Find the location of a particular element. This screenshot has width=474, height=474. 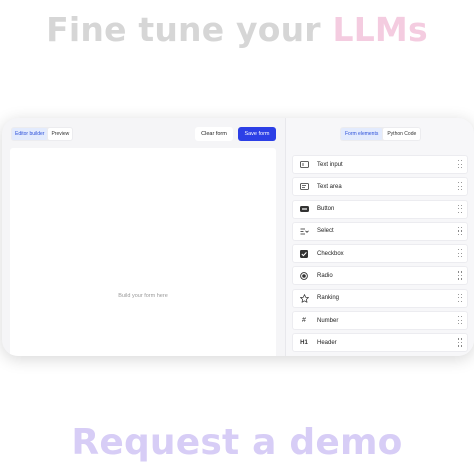

element-text-input: Text input is located at coordinates (380, 164).